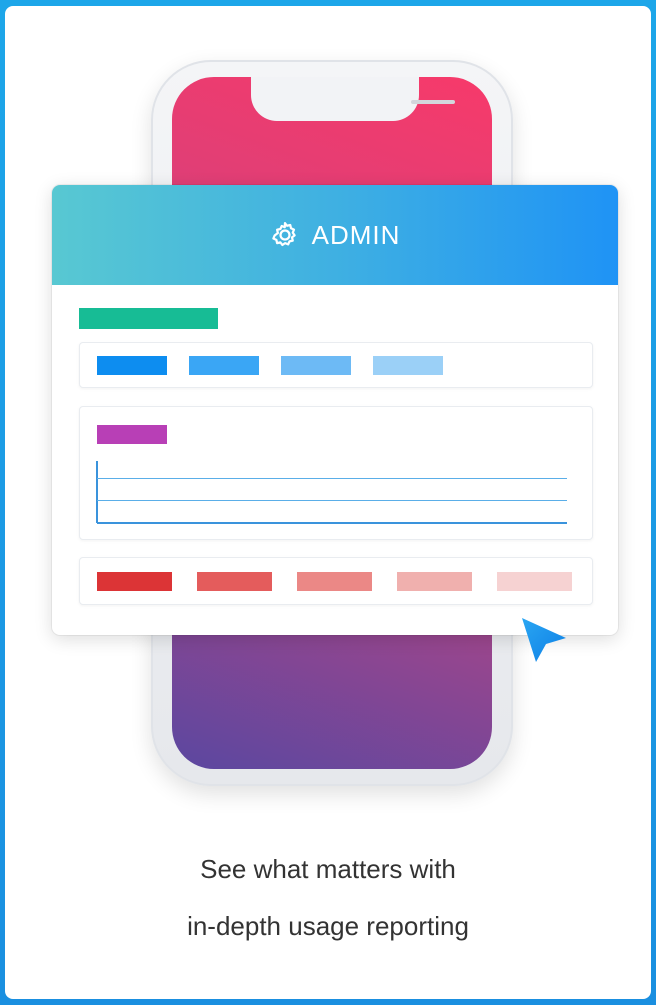 The height and width of the screenshot is (1005, 656). Describe the element at coordinates (283, 234) in the screenshot. I see `gear-icon` at that location.